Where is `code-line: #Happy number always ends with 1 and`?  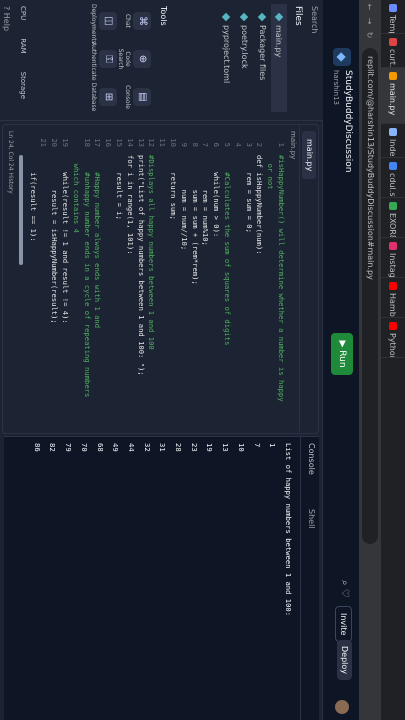
code-line: #Happy number always ends with 1 and is located at coordinates (98, 242).